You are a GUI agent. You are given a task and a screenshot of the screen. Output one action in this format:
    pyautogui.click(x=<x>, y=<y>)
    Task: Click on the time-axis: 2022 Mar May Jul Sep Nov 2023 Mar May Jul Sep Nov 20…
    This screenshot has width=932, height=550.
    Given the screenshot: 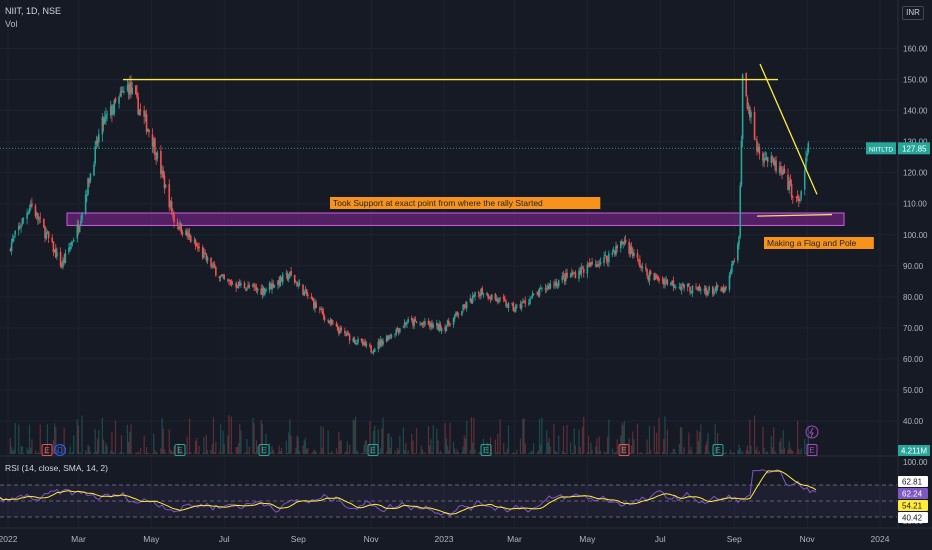 What is the action you would take?
    pyautogui.click(x=445, y=539)
    